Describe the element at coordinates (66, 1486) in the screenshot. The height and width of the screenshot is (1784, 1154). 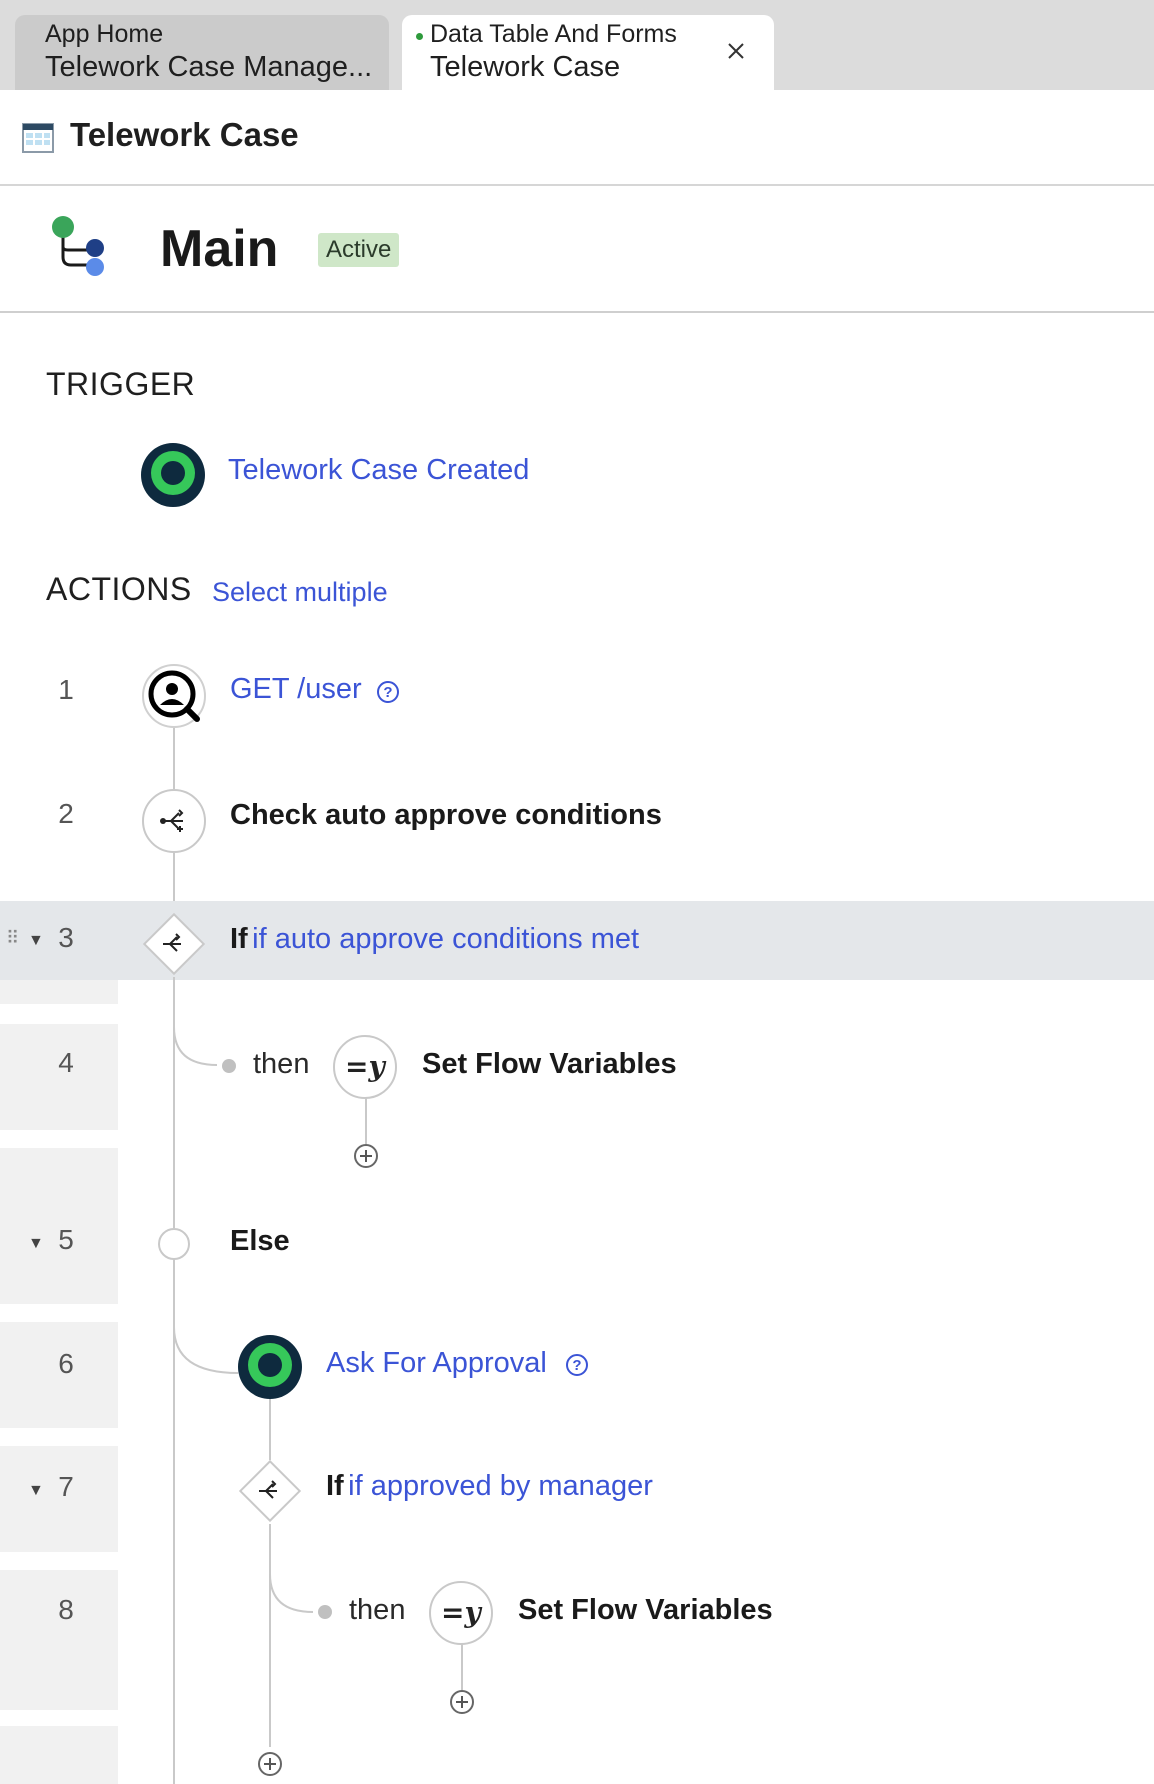
I see `row-number: 7` at that location.